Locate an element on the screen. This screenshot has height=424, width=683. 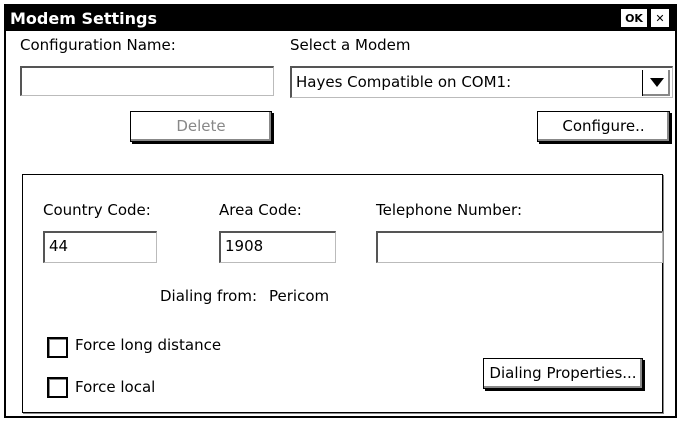
ok-title-button: OK is located at coordinates (634, 18).